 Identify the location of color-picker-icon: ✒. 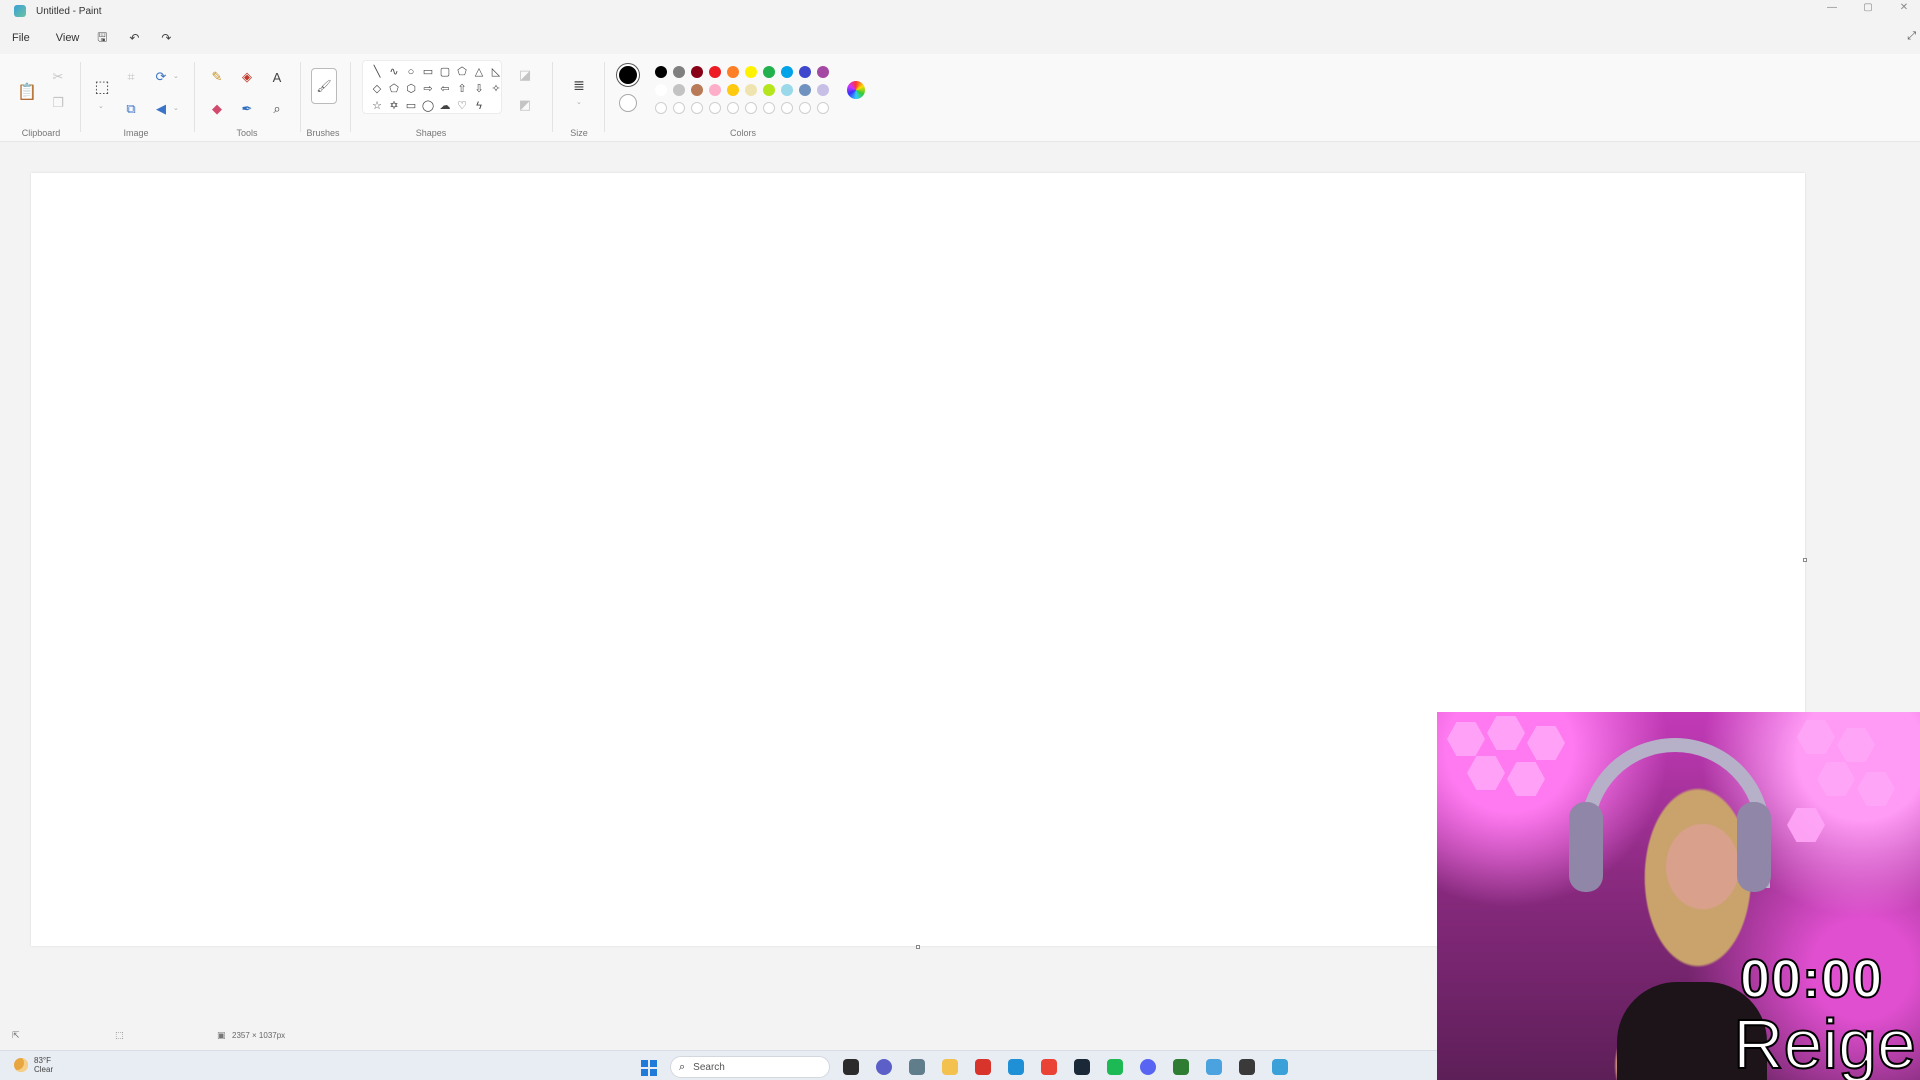
(247, 109).